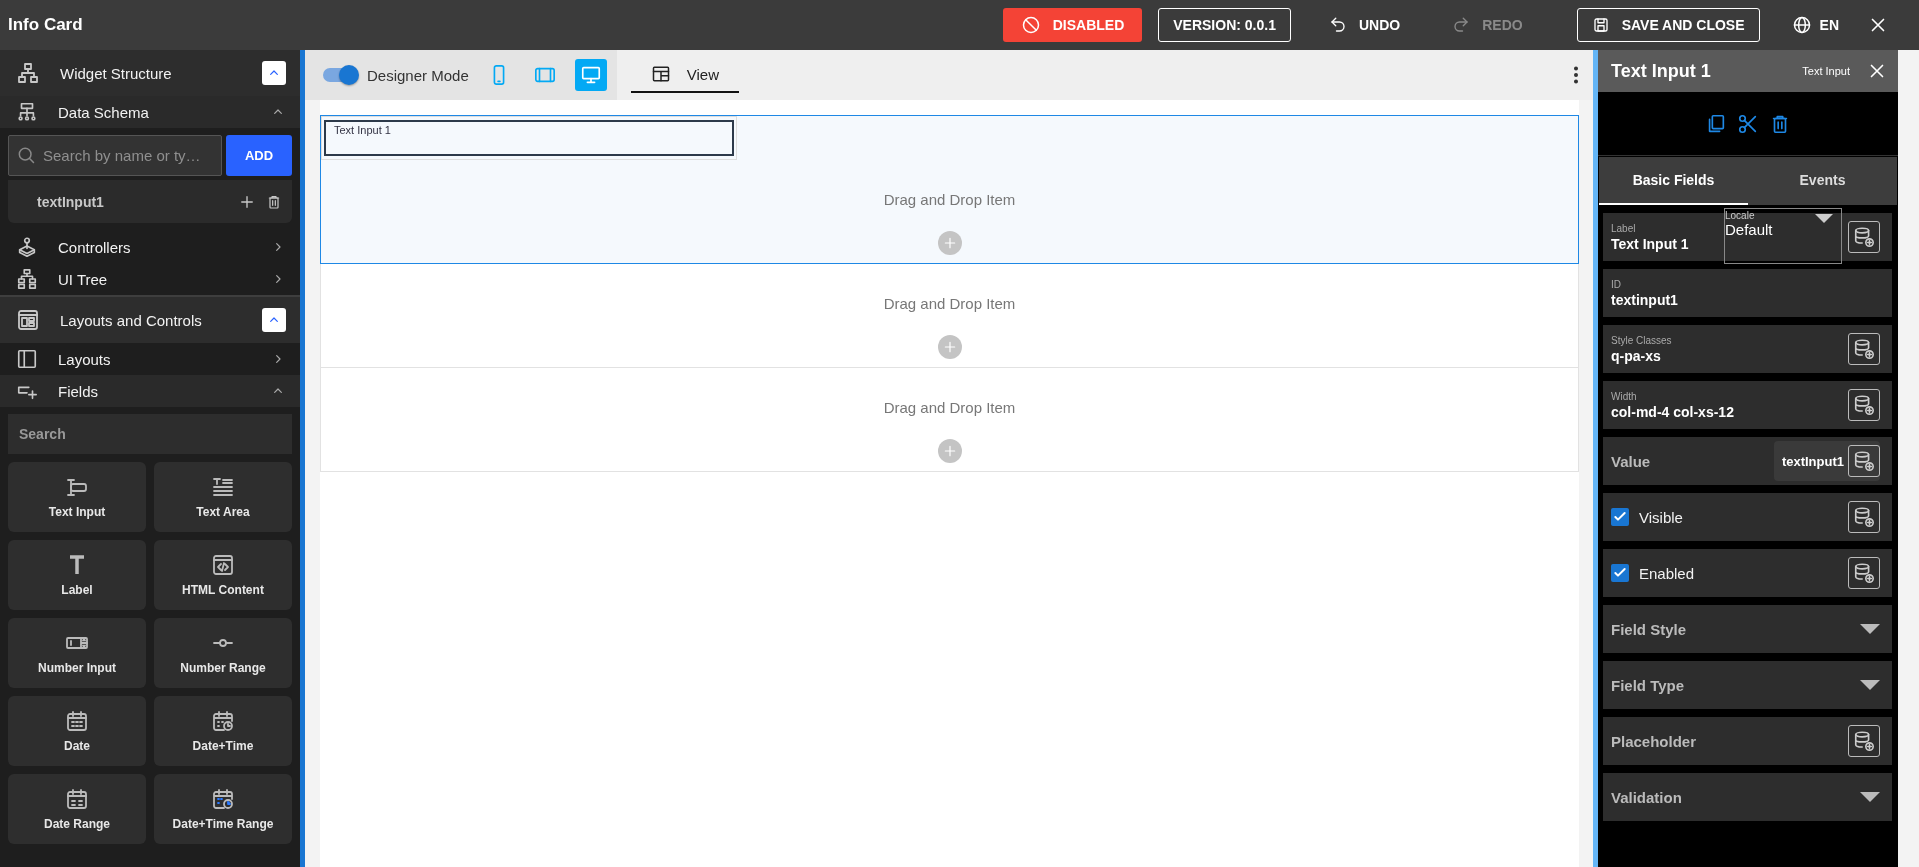 The width and height of the screenshot is (1919, 867). I want to click on text-area-icon, so click(223, 487).